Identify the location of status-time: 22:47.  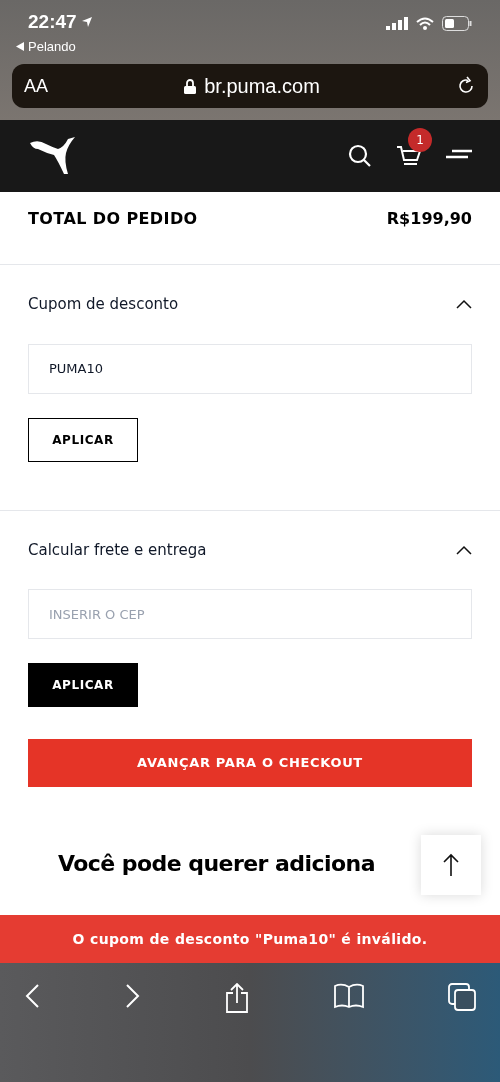
(52, 22).